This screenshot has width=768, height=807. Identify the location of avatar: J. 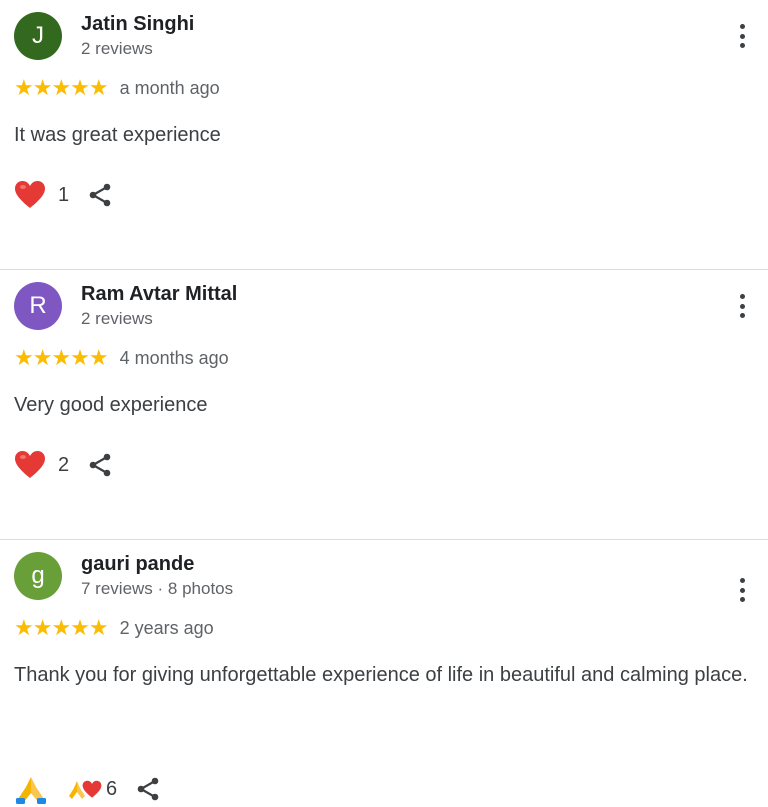
(38, 36).